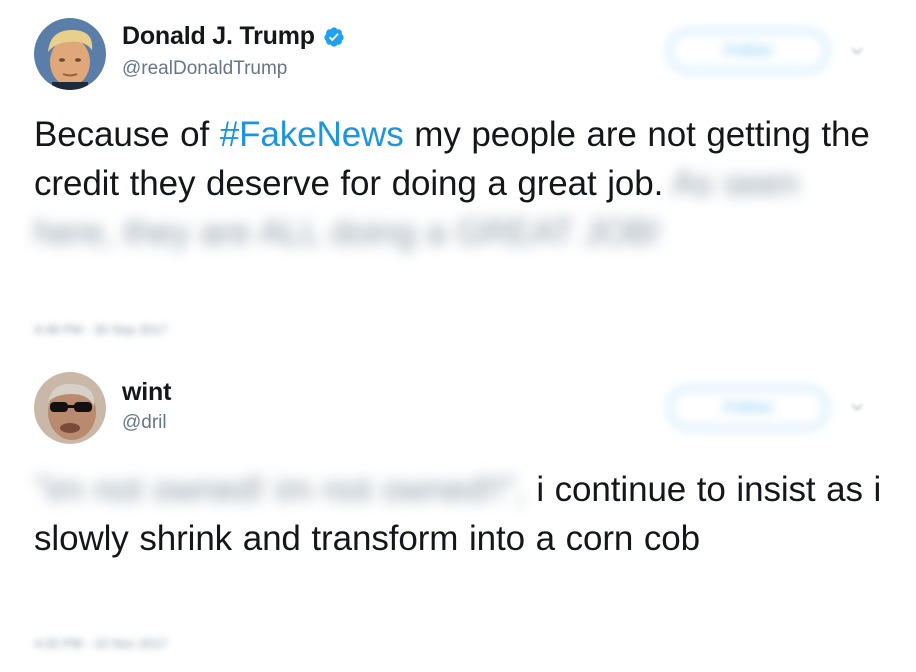 The image size is (916, 672). I want to click on timestamp: 4:48 PM - 30 Sep 2017, so click(101, 329).